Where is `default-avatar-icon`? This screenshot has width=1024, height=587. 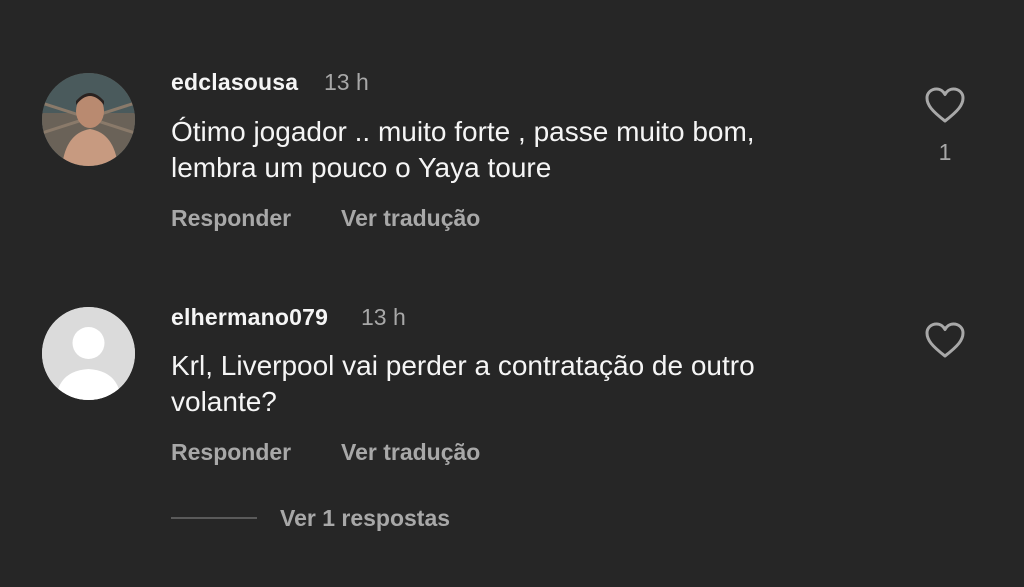 default-avatar-icon is located at coordinates (88, 353).